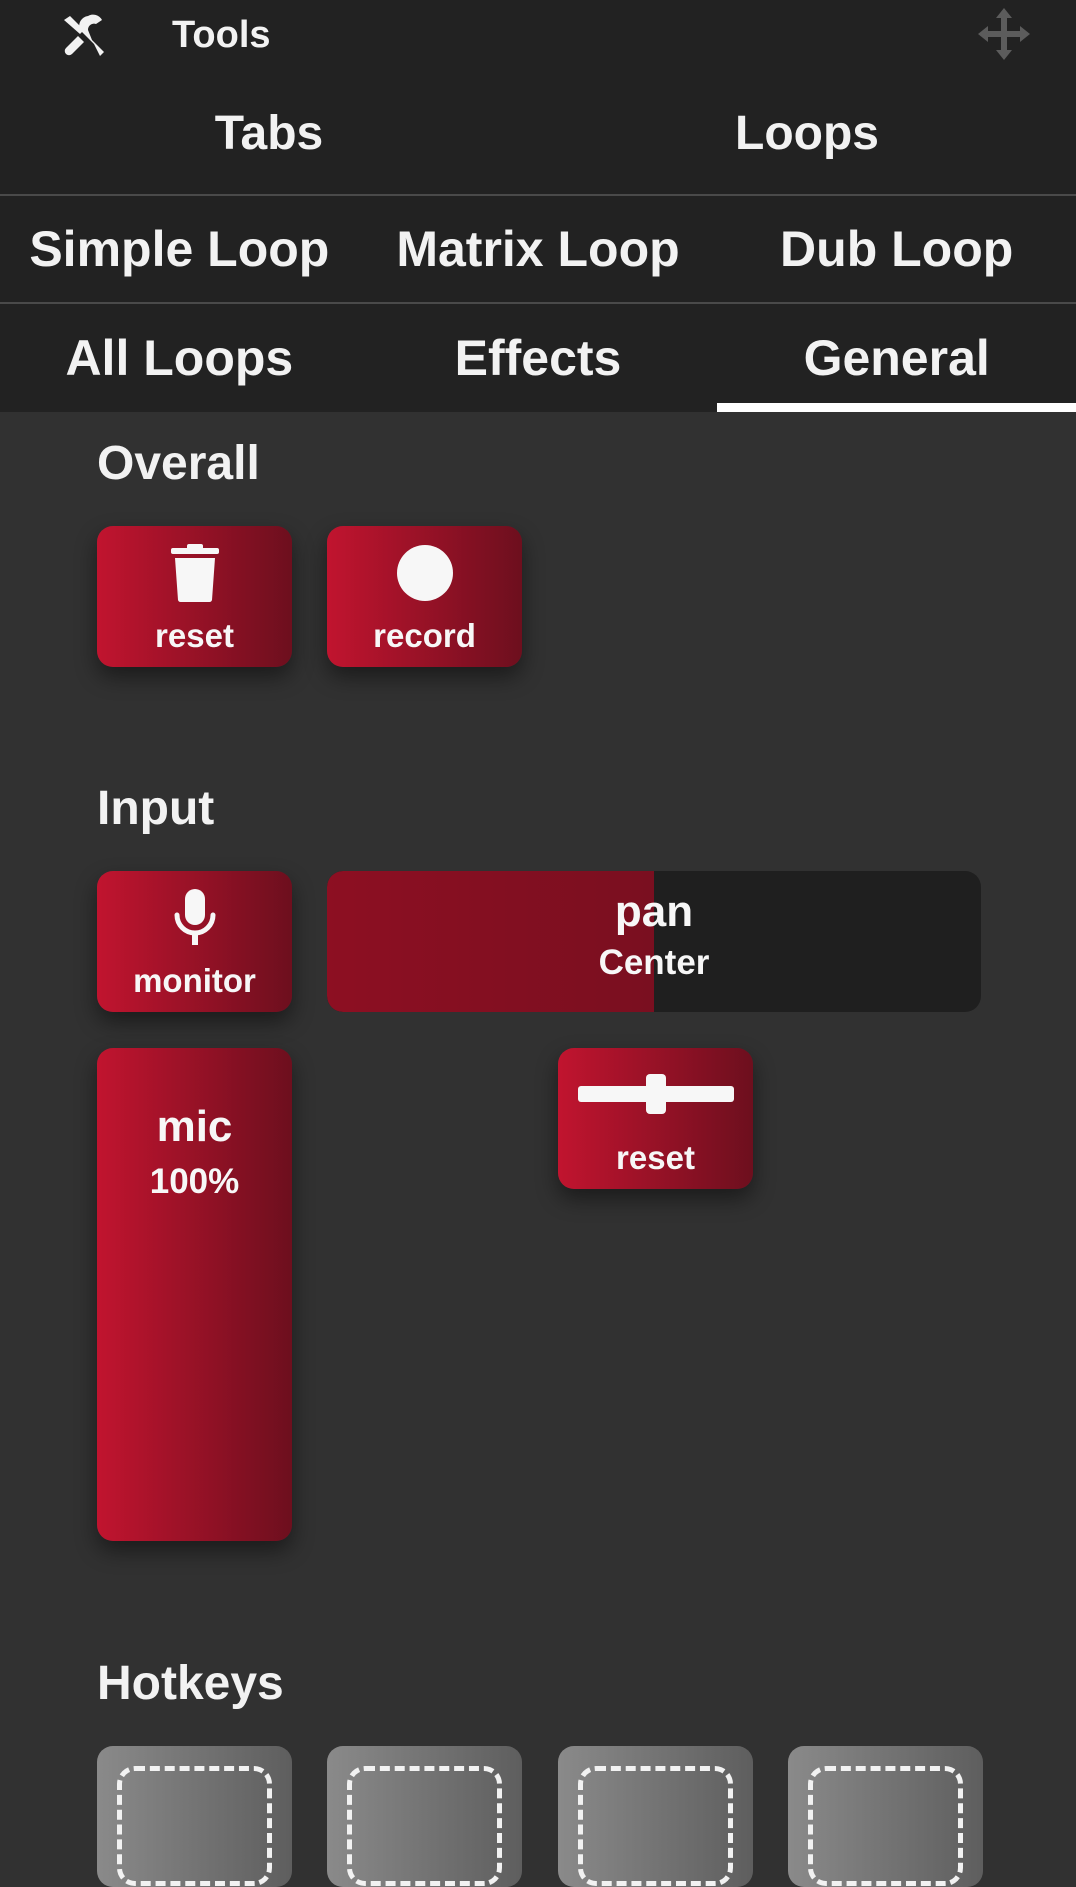  Describe the element at coordinates (269, 133) in the screenshot. I see `tab-tabs: Tabs` at that location.